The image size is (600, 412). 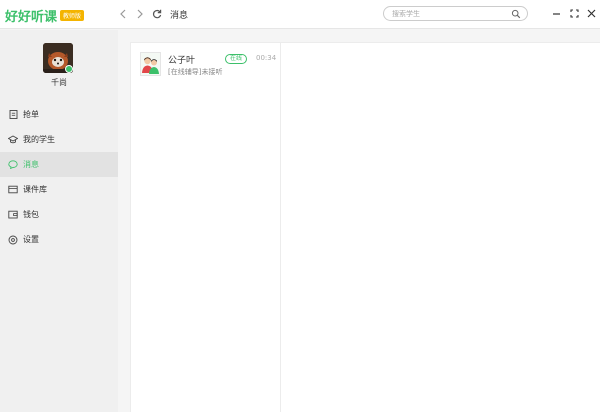 I want to click on sidebar-item-label: 课件库, so click(x=35, y=189).